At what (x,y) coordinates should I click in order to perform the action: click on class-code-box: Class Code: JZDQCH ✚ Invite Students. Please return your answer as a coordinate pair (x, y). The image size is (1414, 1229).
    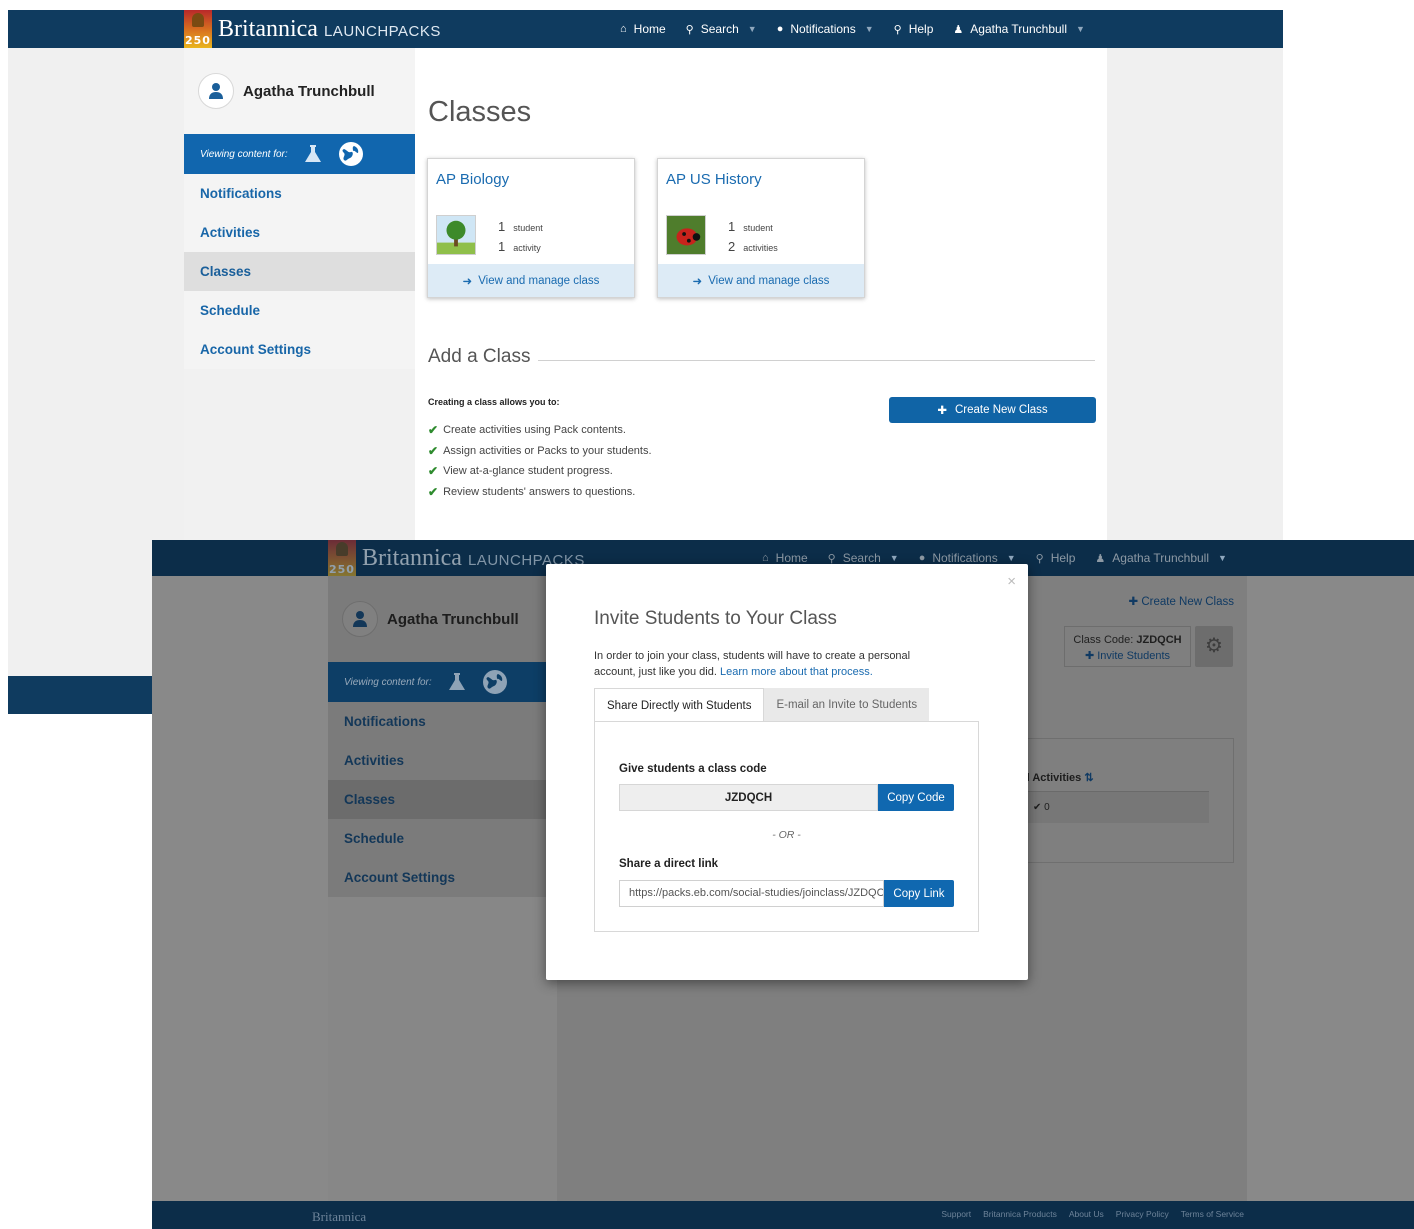
    Looking at the image, I should click on (1127, 646).